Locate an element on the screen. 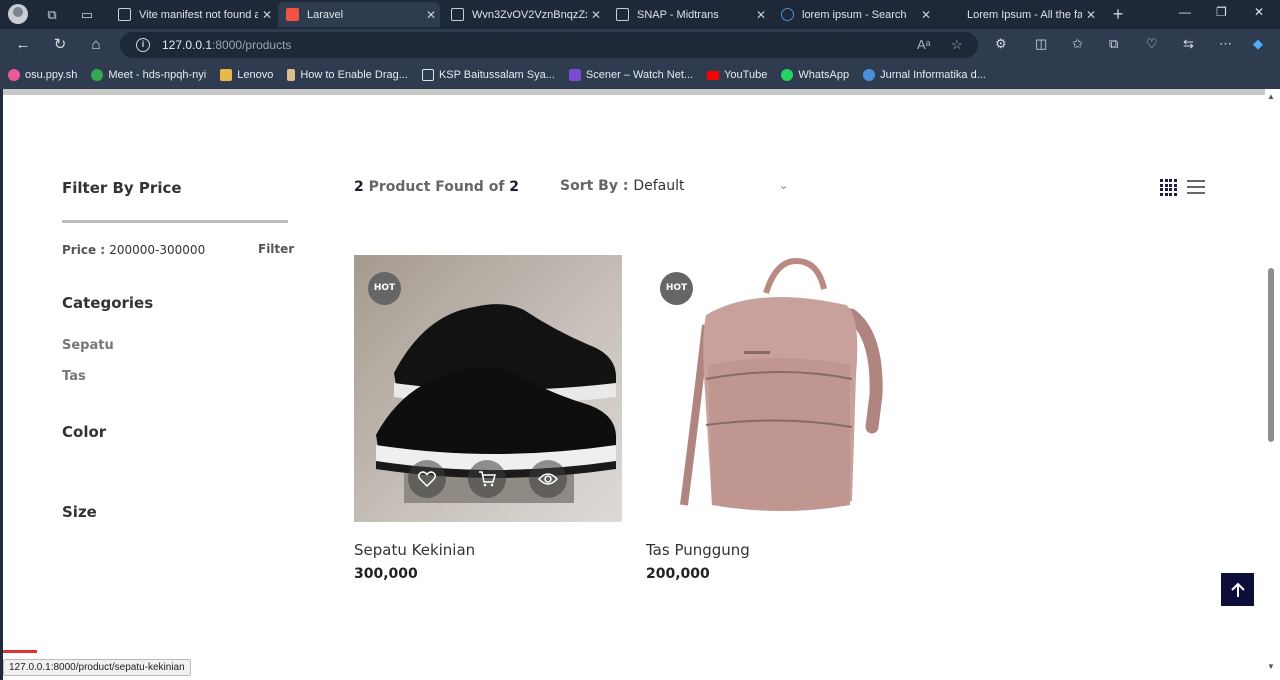 Image resolution: width=1280 pixels, height=680 pixels. bookmark-lenovo: Lenovo is located at coordinates (246, 75).